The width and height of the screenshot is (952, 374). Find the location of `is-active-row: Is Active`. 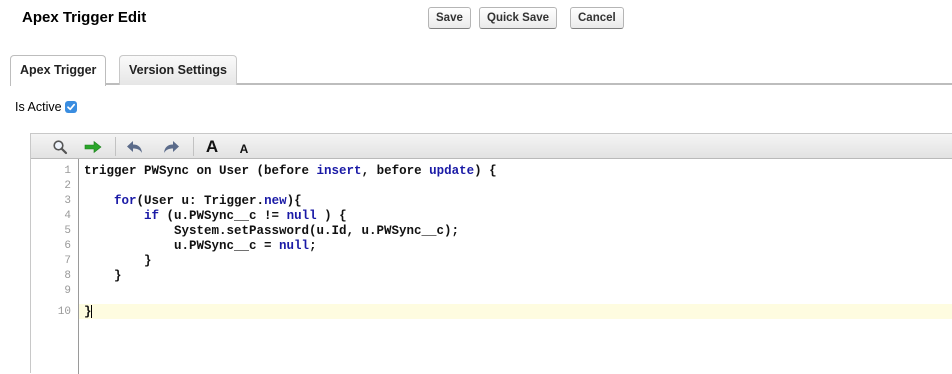

is-active-row: Is Active is located at coordinates (46, 107).